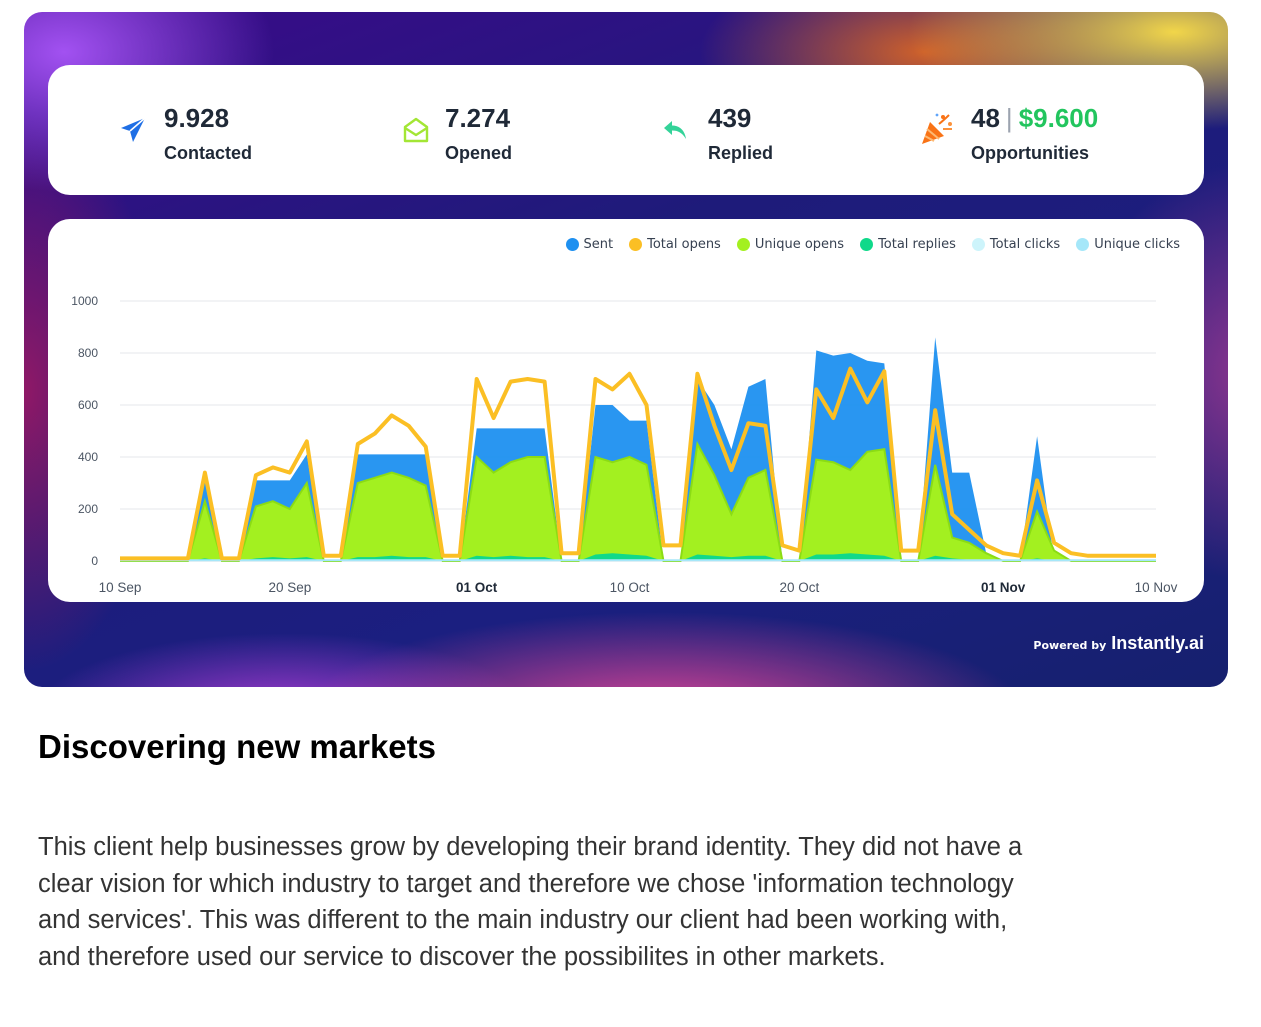 The height and width of the screenshot is (1027, 1261). Describe the element at coordinates (88, 405) in the screenshot. I see `y-tick-label: 600` at that location.